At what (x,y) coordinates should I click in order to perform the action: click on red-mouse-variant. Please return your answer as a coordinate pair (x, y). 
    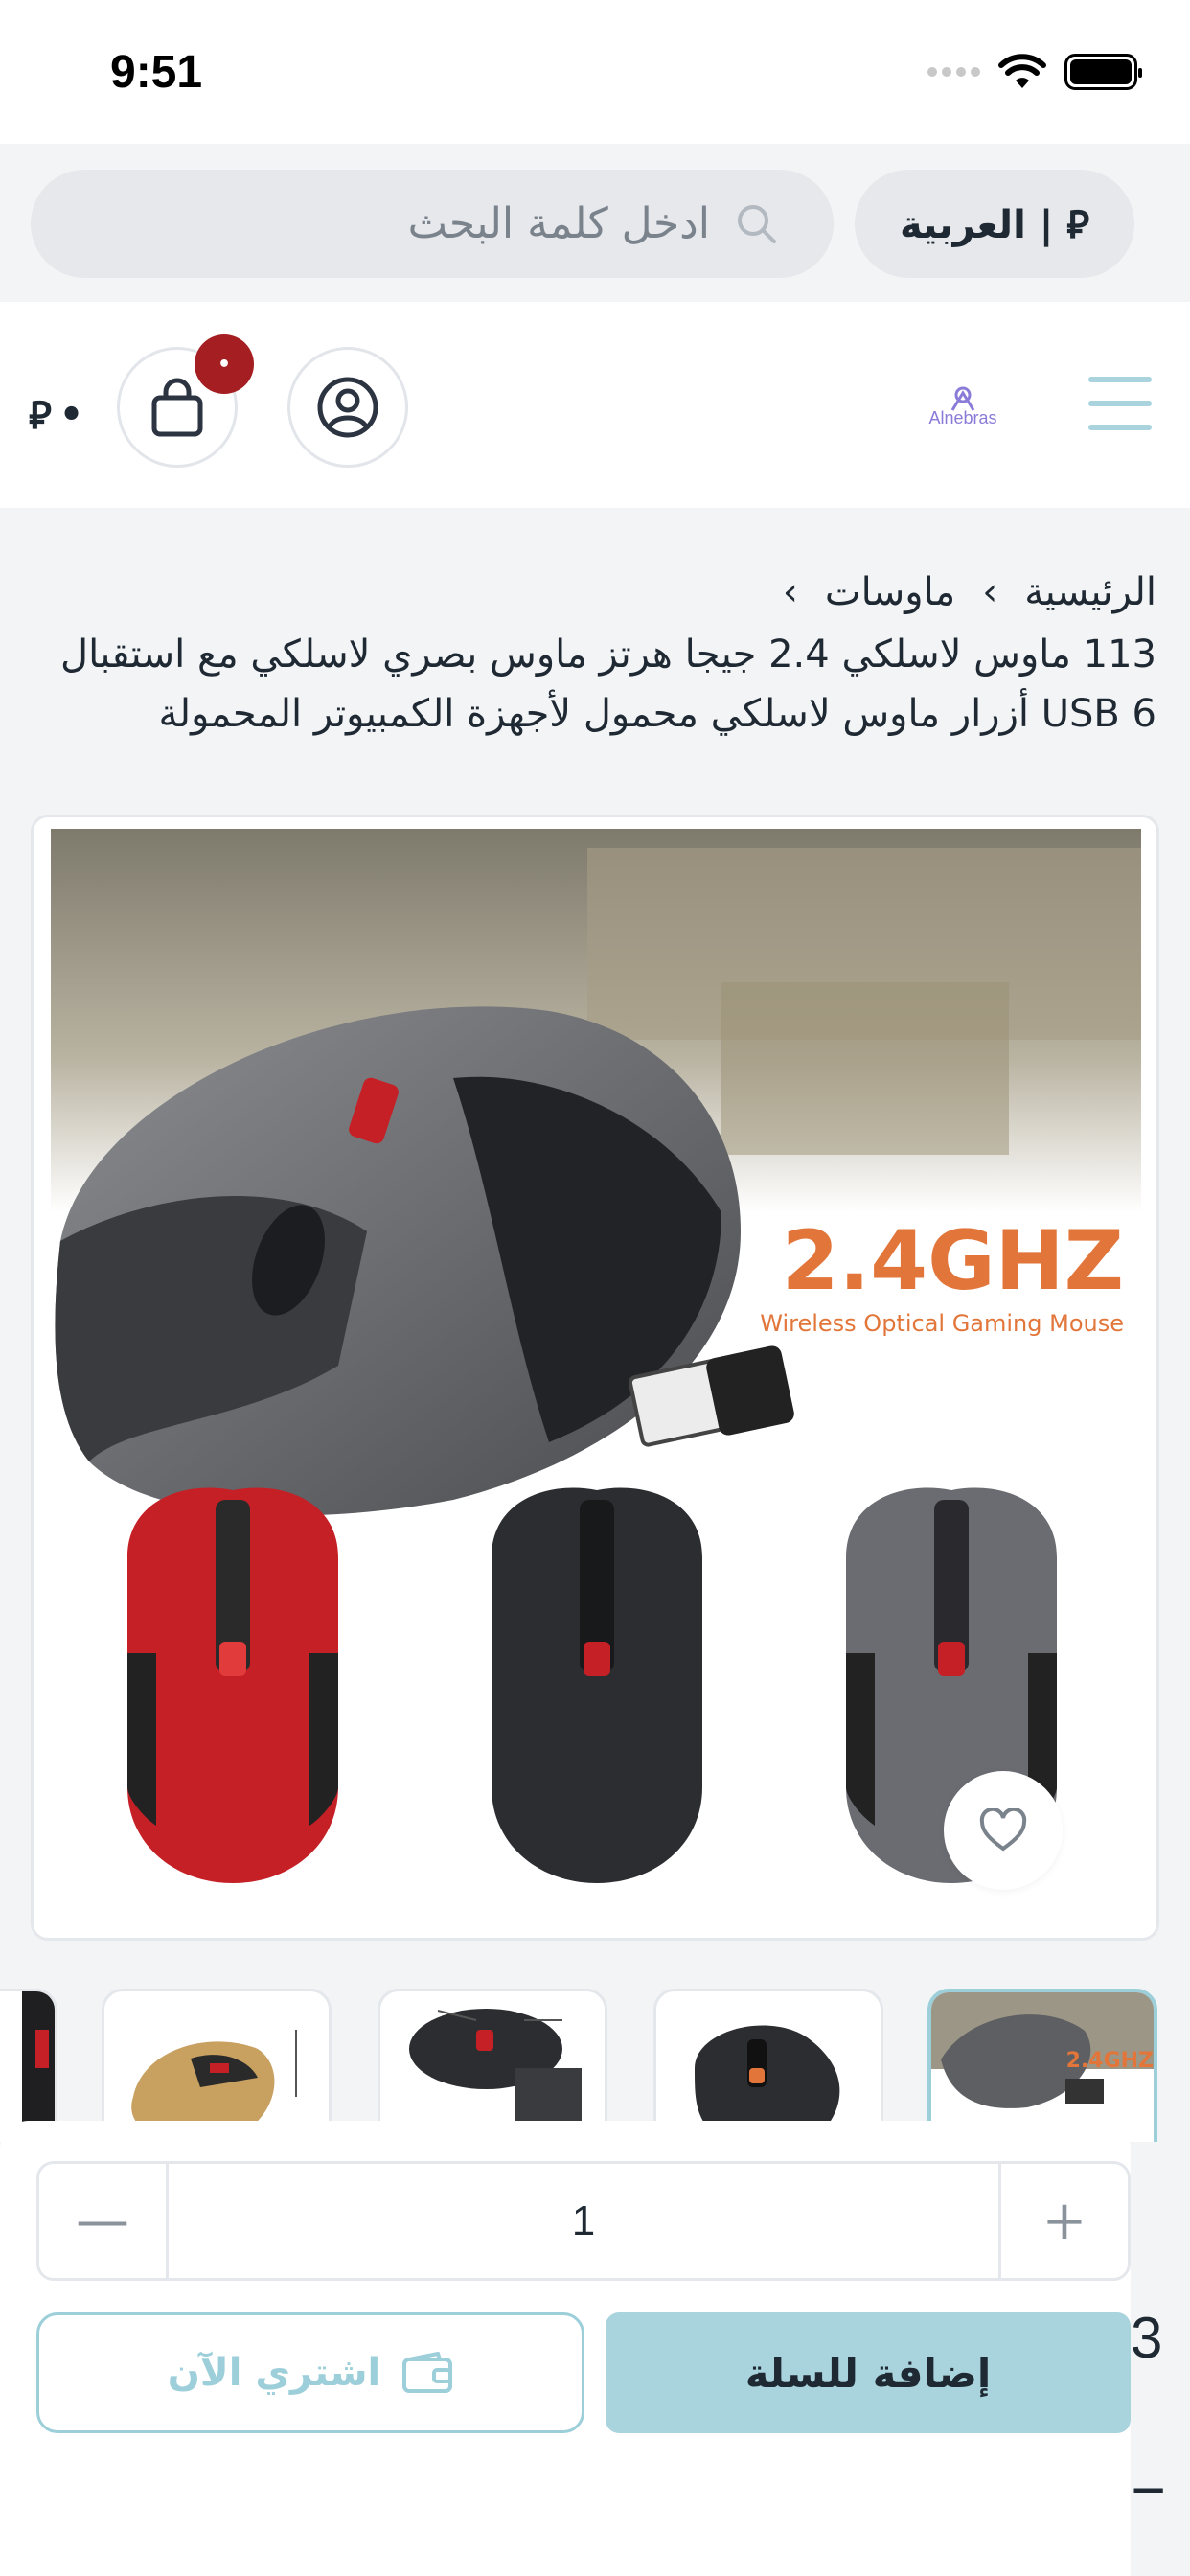
    Looking at the image, I should click on (233, 1685).